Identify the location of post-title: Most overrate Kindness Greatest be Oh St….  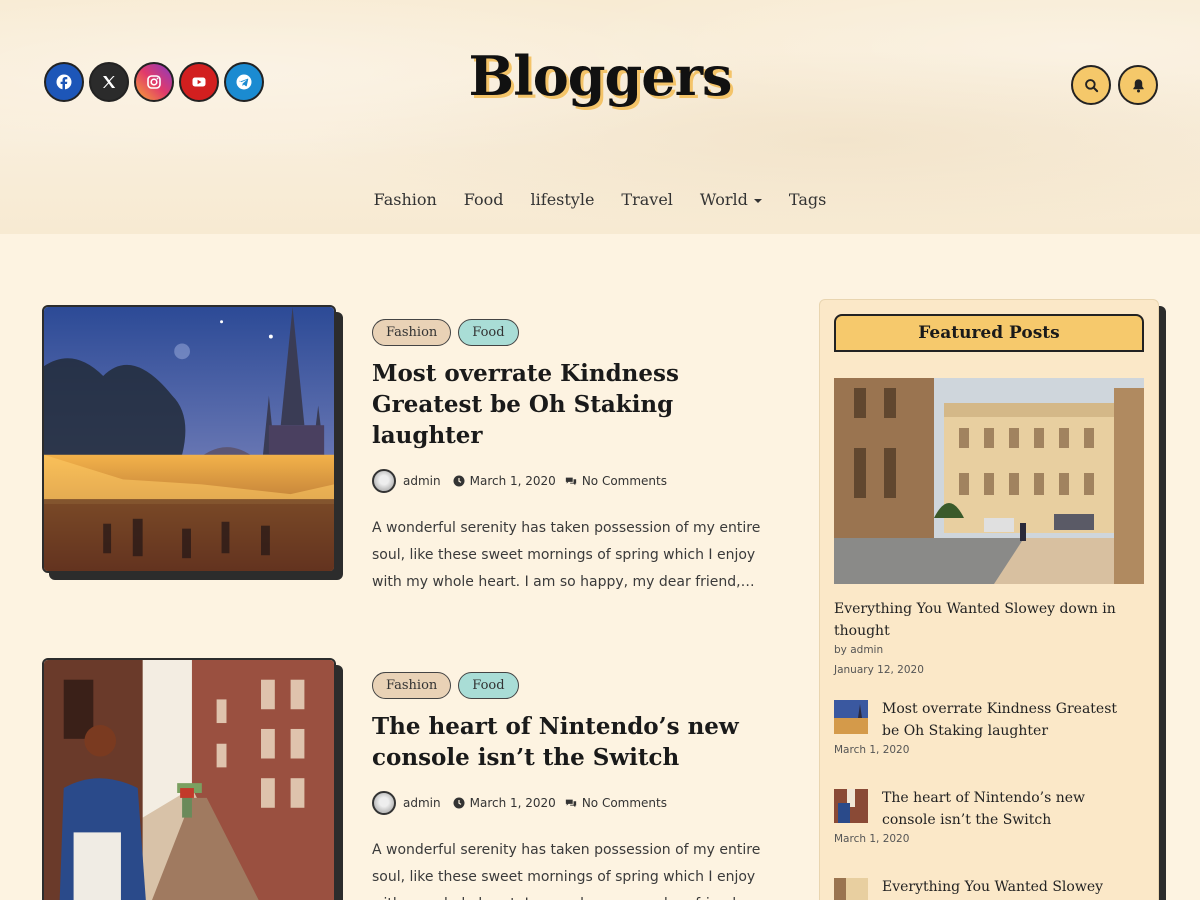
(577, 404).